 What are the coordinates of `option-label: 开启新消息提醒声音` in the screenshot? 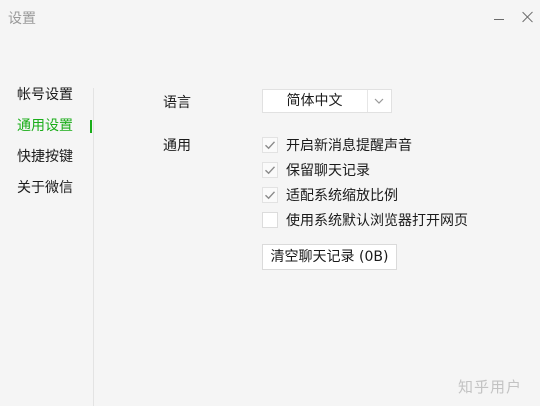 It's located at (349, 146).